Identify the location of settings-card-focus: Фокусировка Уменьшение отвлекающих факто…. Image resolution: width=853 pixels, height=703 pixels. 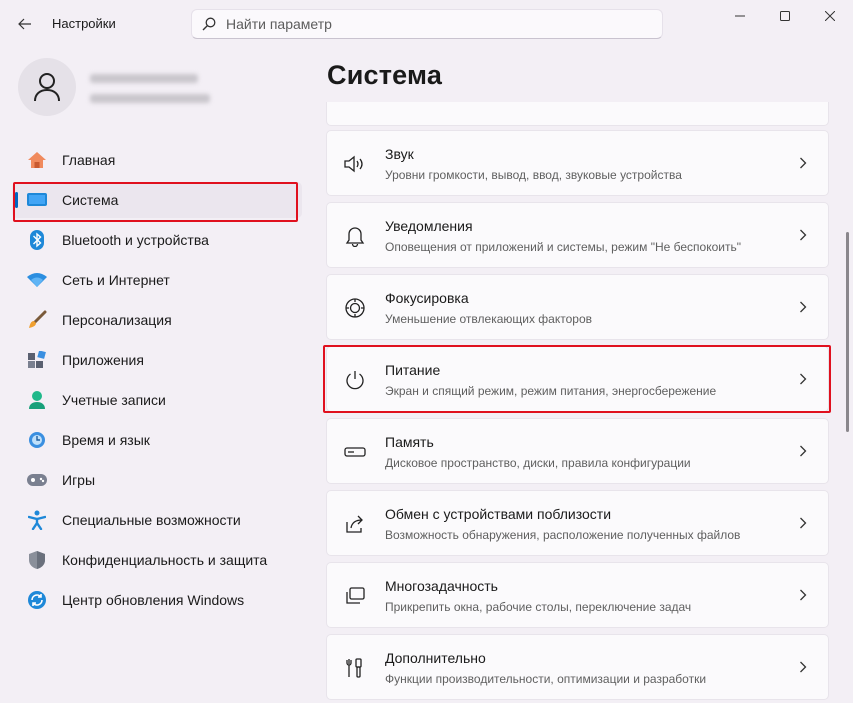
(577, 307).